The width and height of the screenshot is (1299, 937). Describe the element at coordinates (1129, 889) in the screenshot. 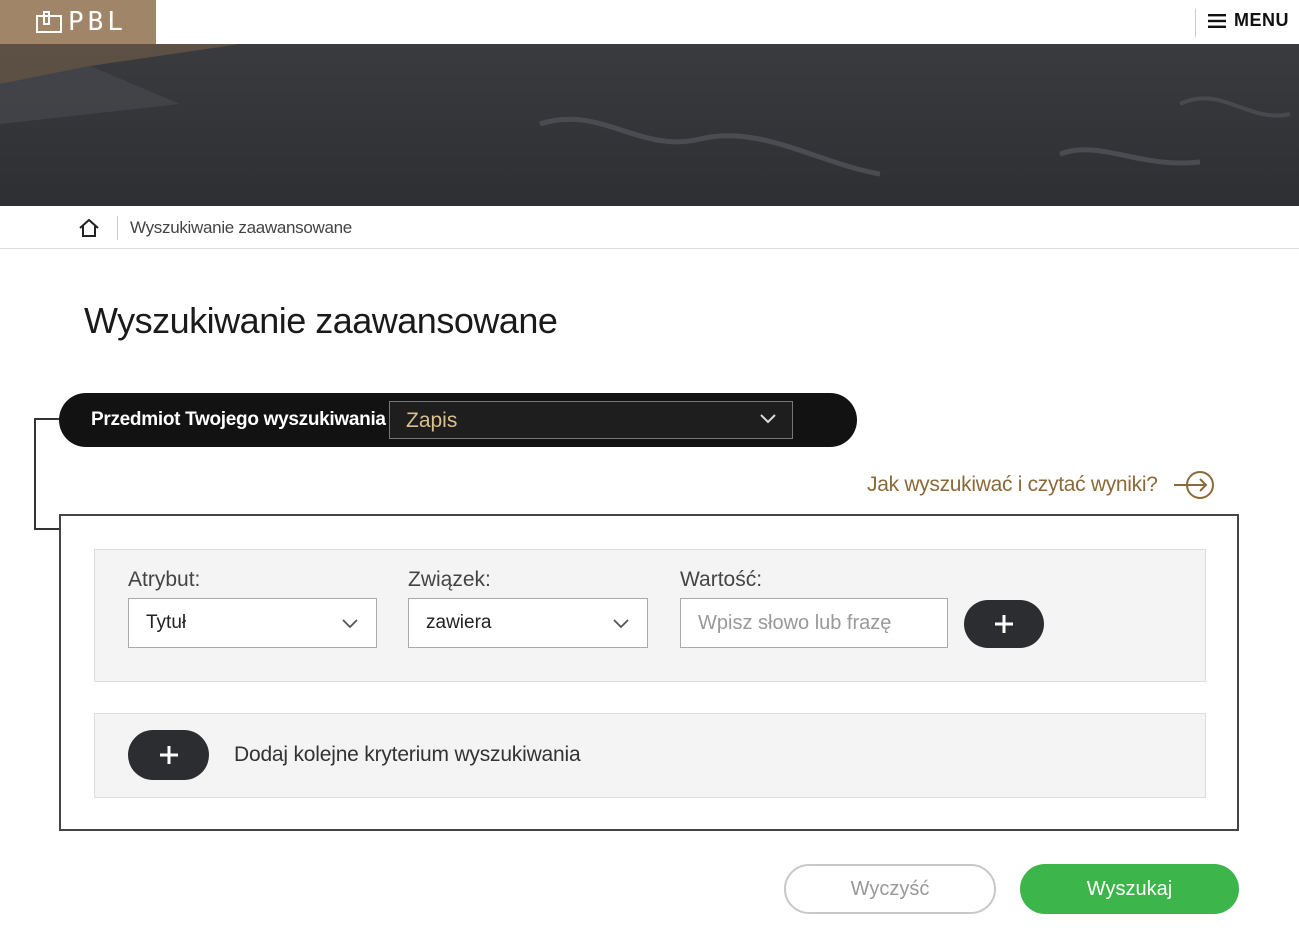

I see `search-button: Wyszukaj` at that location.